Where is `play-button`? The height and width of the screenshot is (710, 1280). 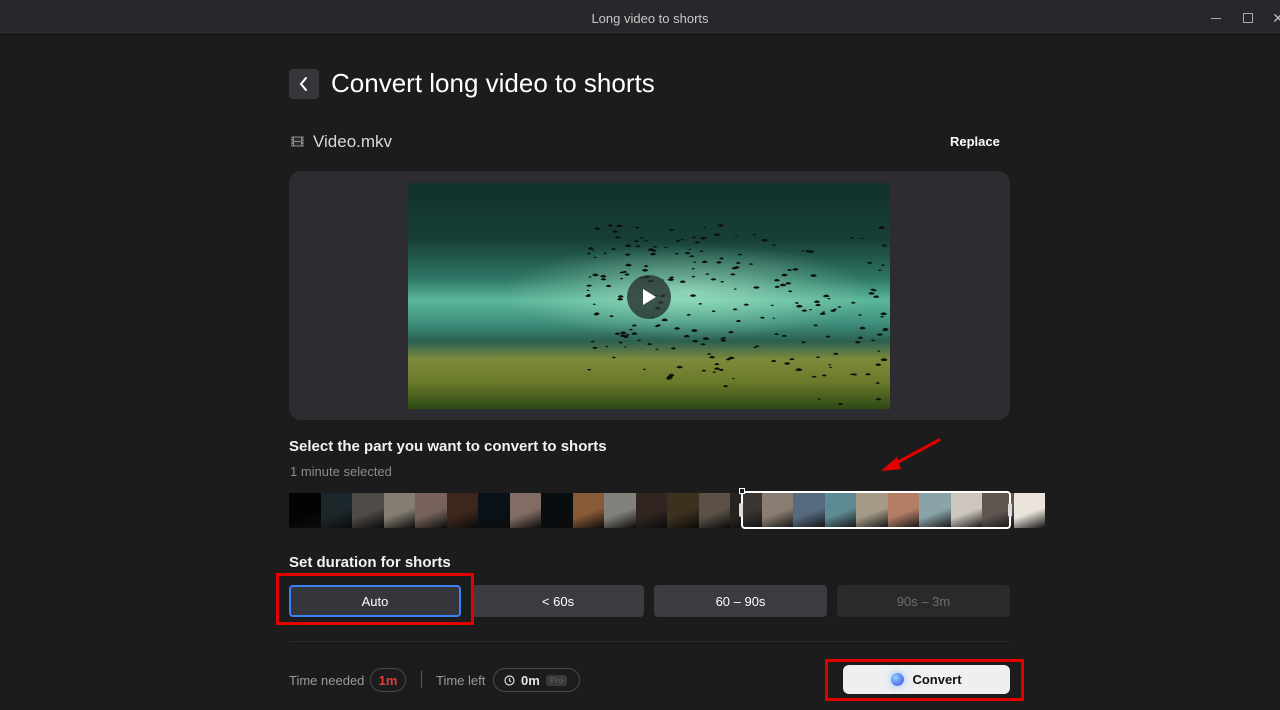 play-button is located at coordinates (649, 297).